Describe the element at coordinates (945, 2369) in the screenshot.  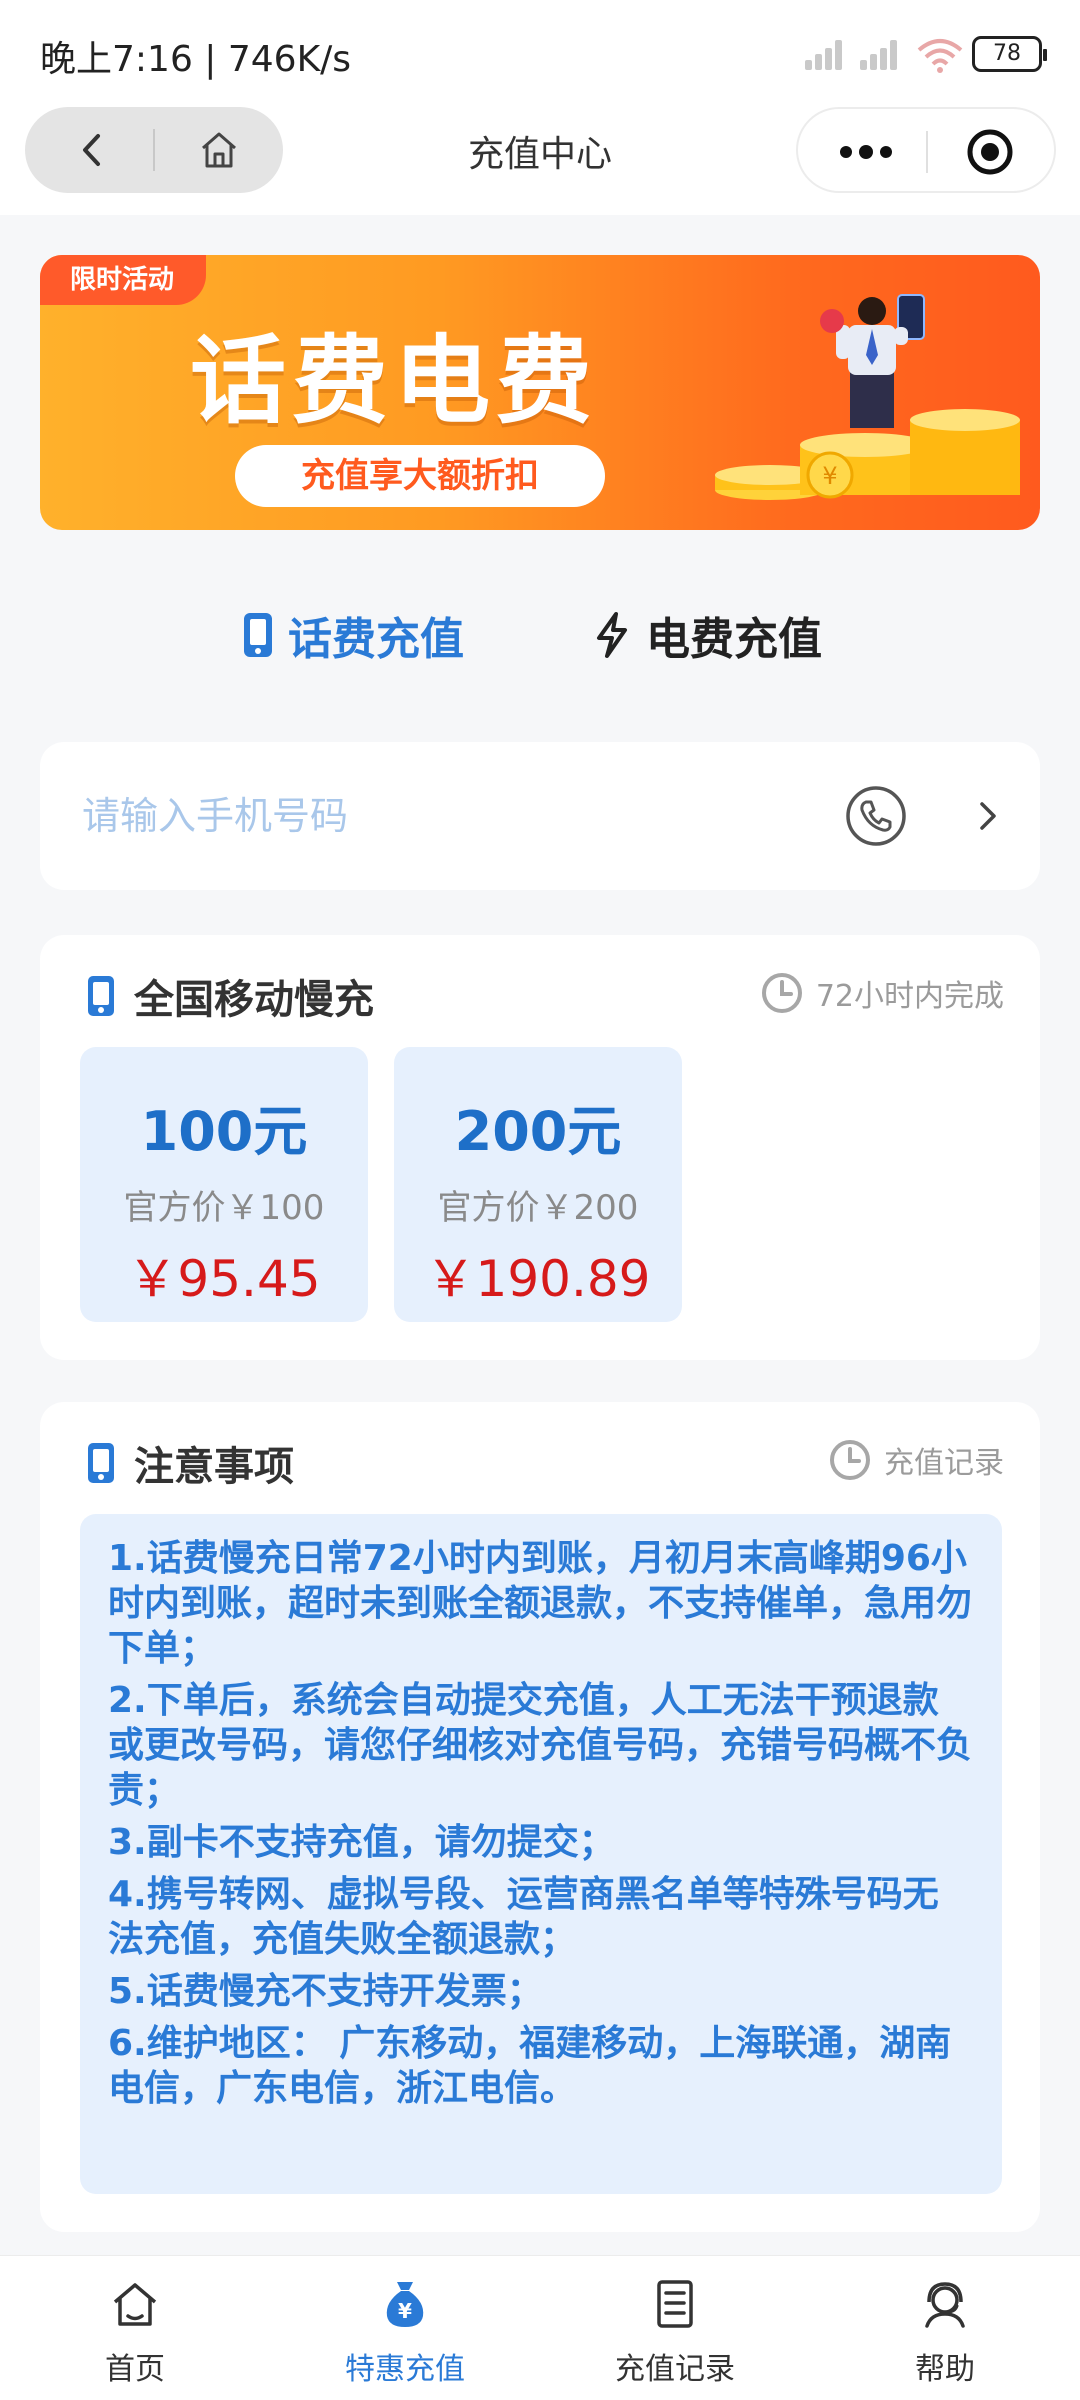
I see `tabbar-label: 帮助` at that location.